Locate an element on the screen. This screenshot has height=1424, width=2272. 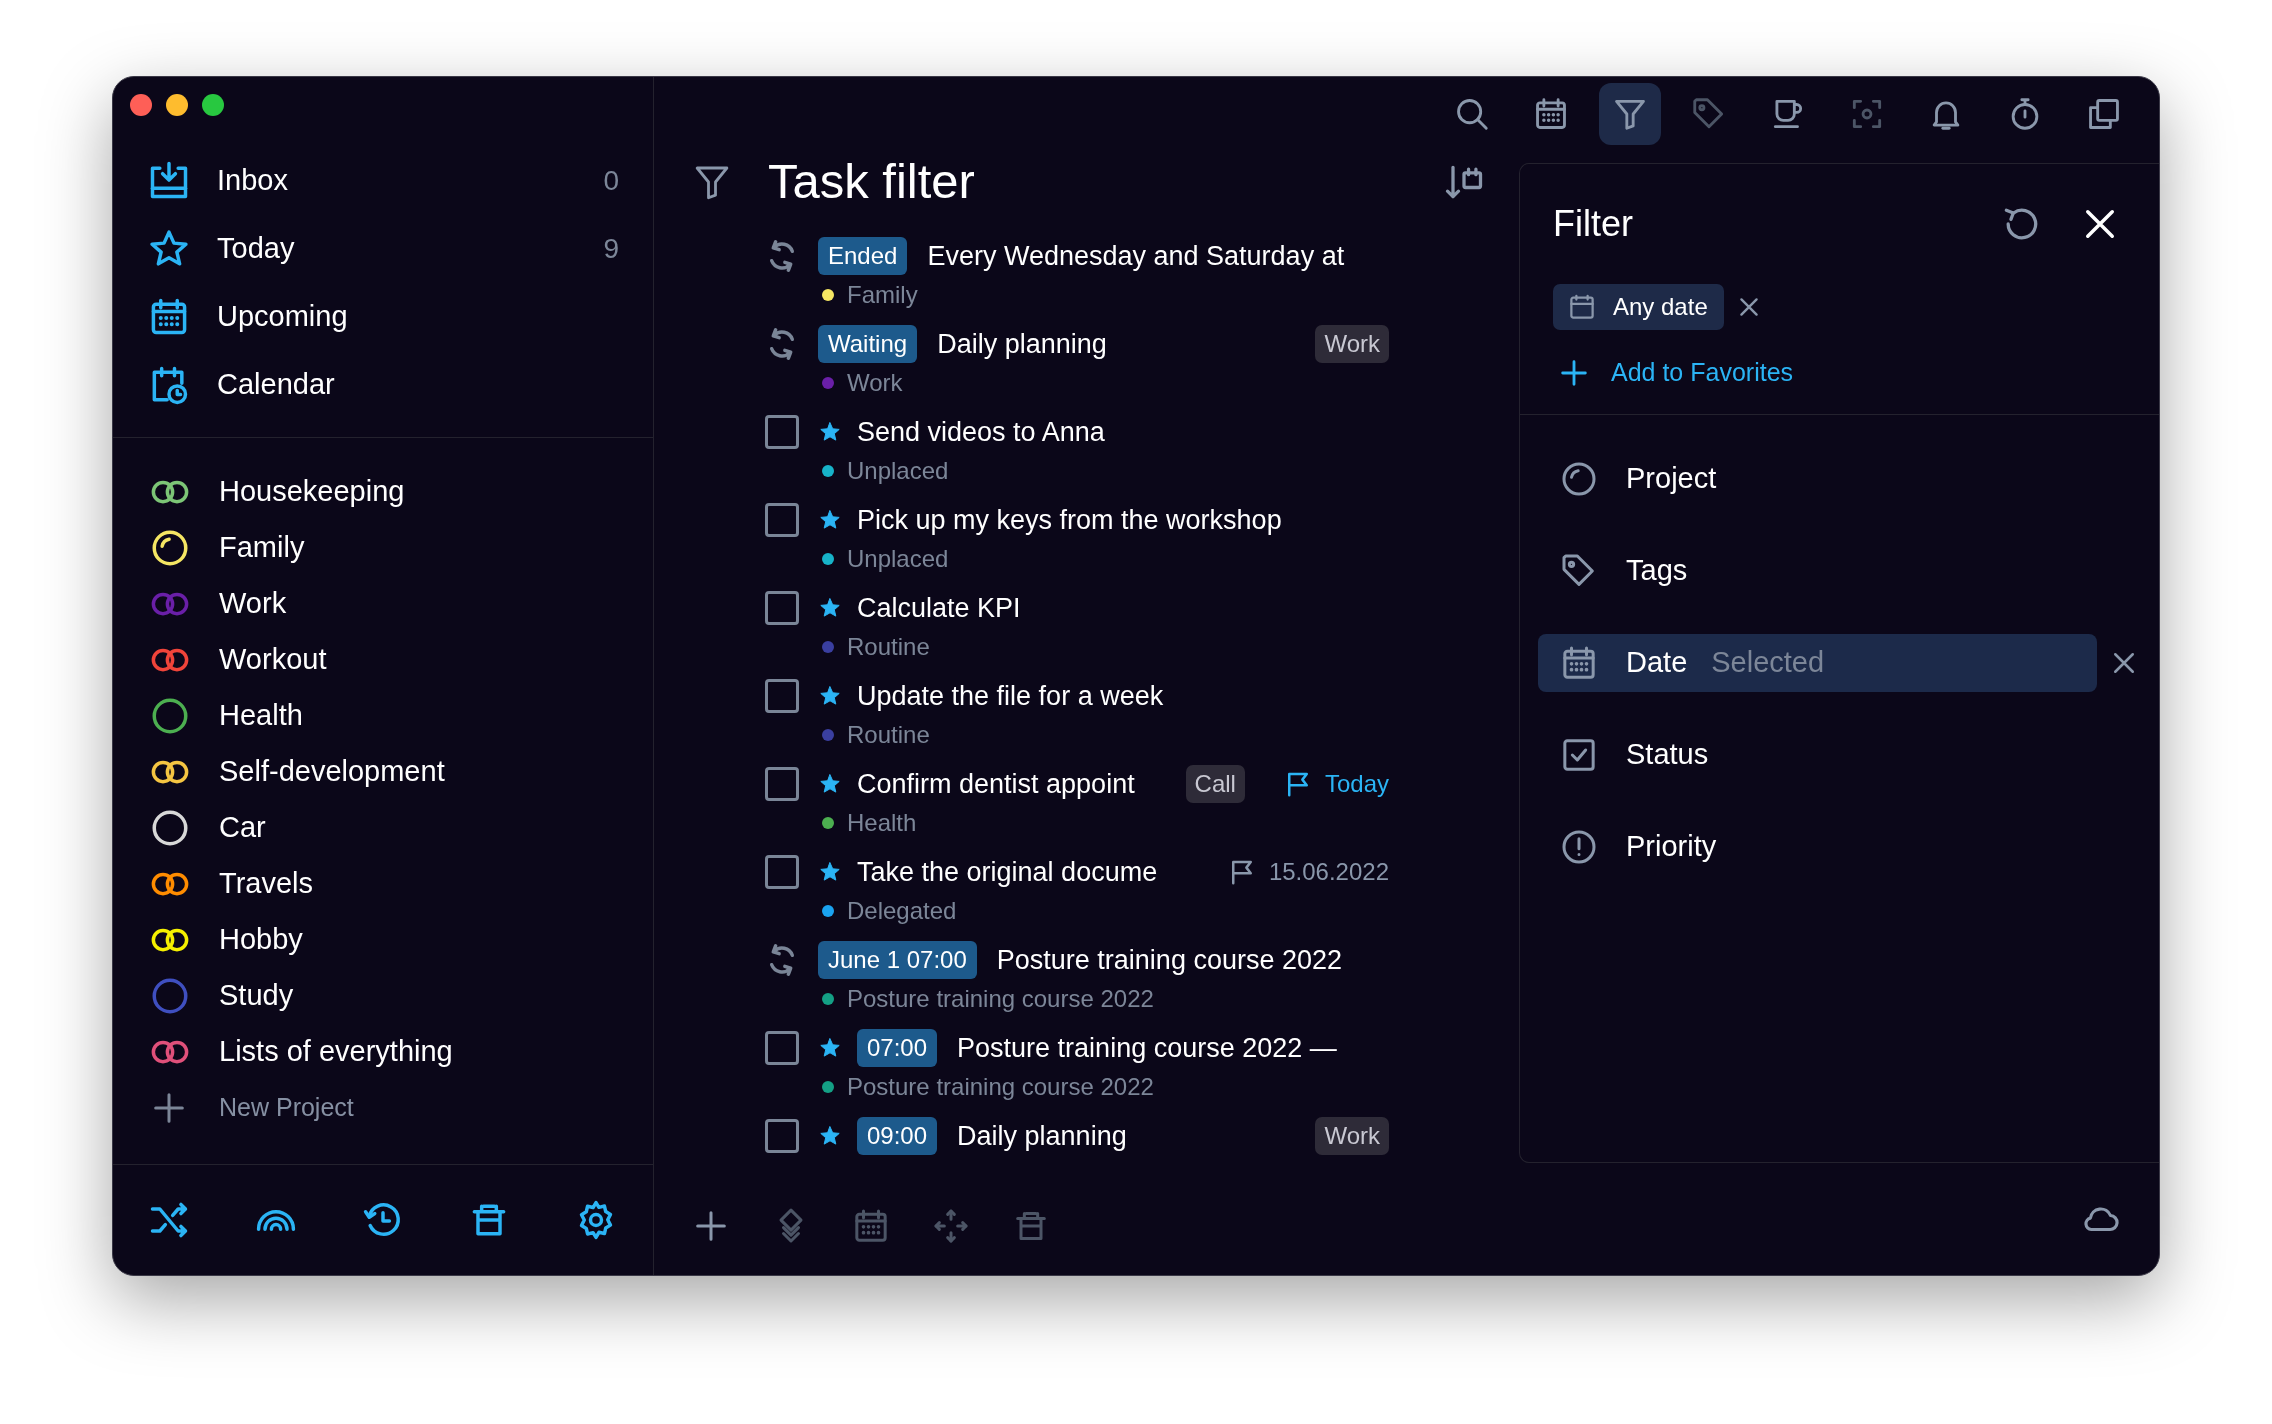
status-badge: 07:00 is located at coordinates (897, 1048).